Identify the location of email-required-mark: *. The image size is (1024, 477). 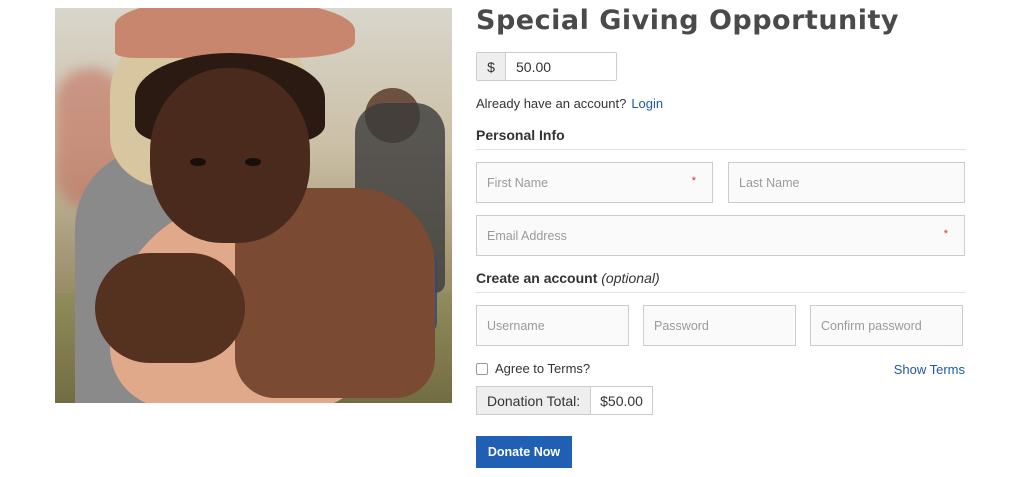
(945, 234).